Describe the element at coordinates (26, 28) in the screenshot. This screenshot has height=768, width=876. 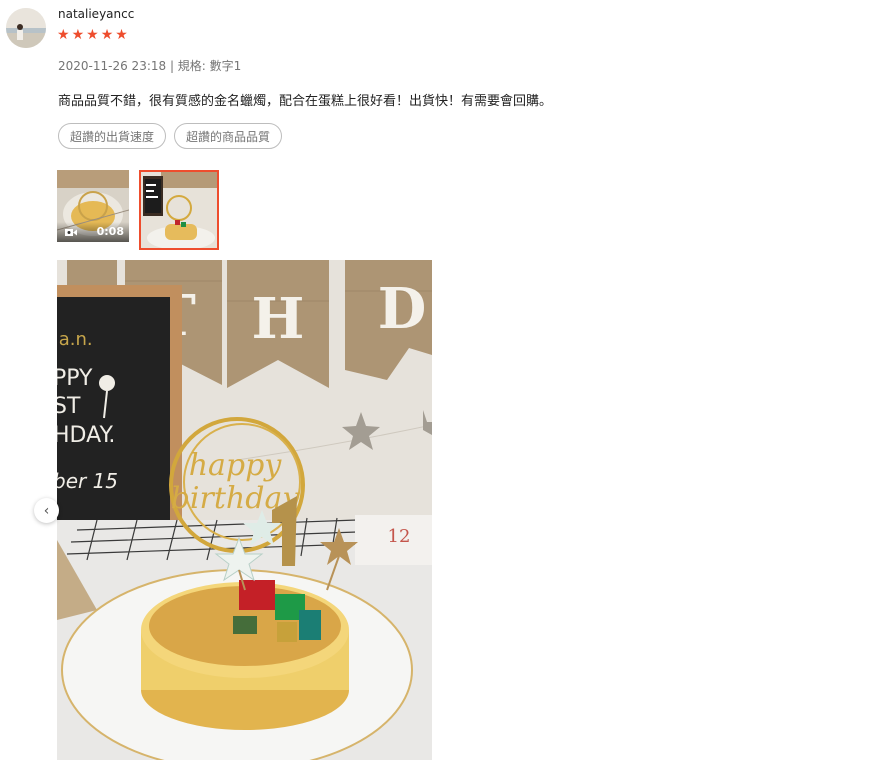
I see `reviewer-avatar` at that location.